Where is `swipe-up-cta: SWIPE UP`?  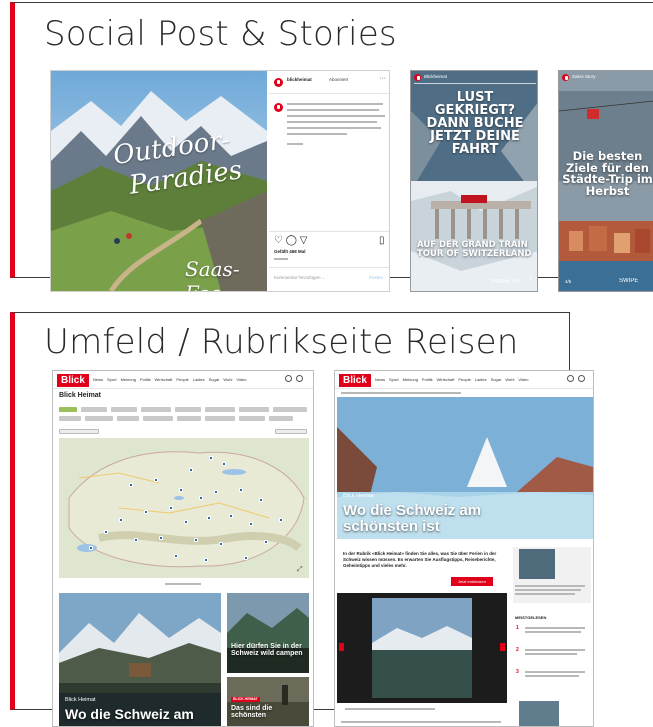 swipe-up-cta: SWIPE UP is located at coordinates (505, 282).